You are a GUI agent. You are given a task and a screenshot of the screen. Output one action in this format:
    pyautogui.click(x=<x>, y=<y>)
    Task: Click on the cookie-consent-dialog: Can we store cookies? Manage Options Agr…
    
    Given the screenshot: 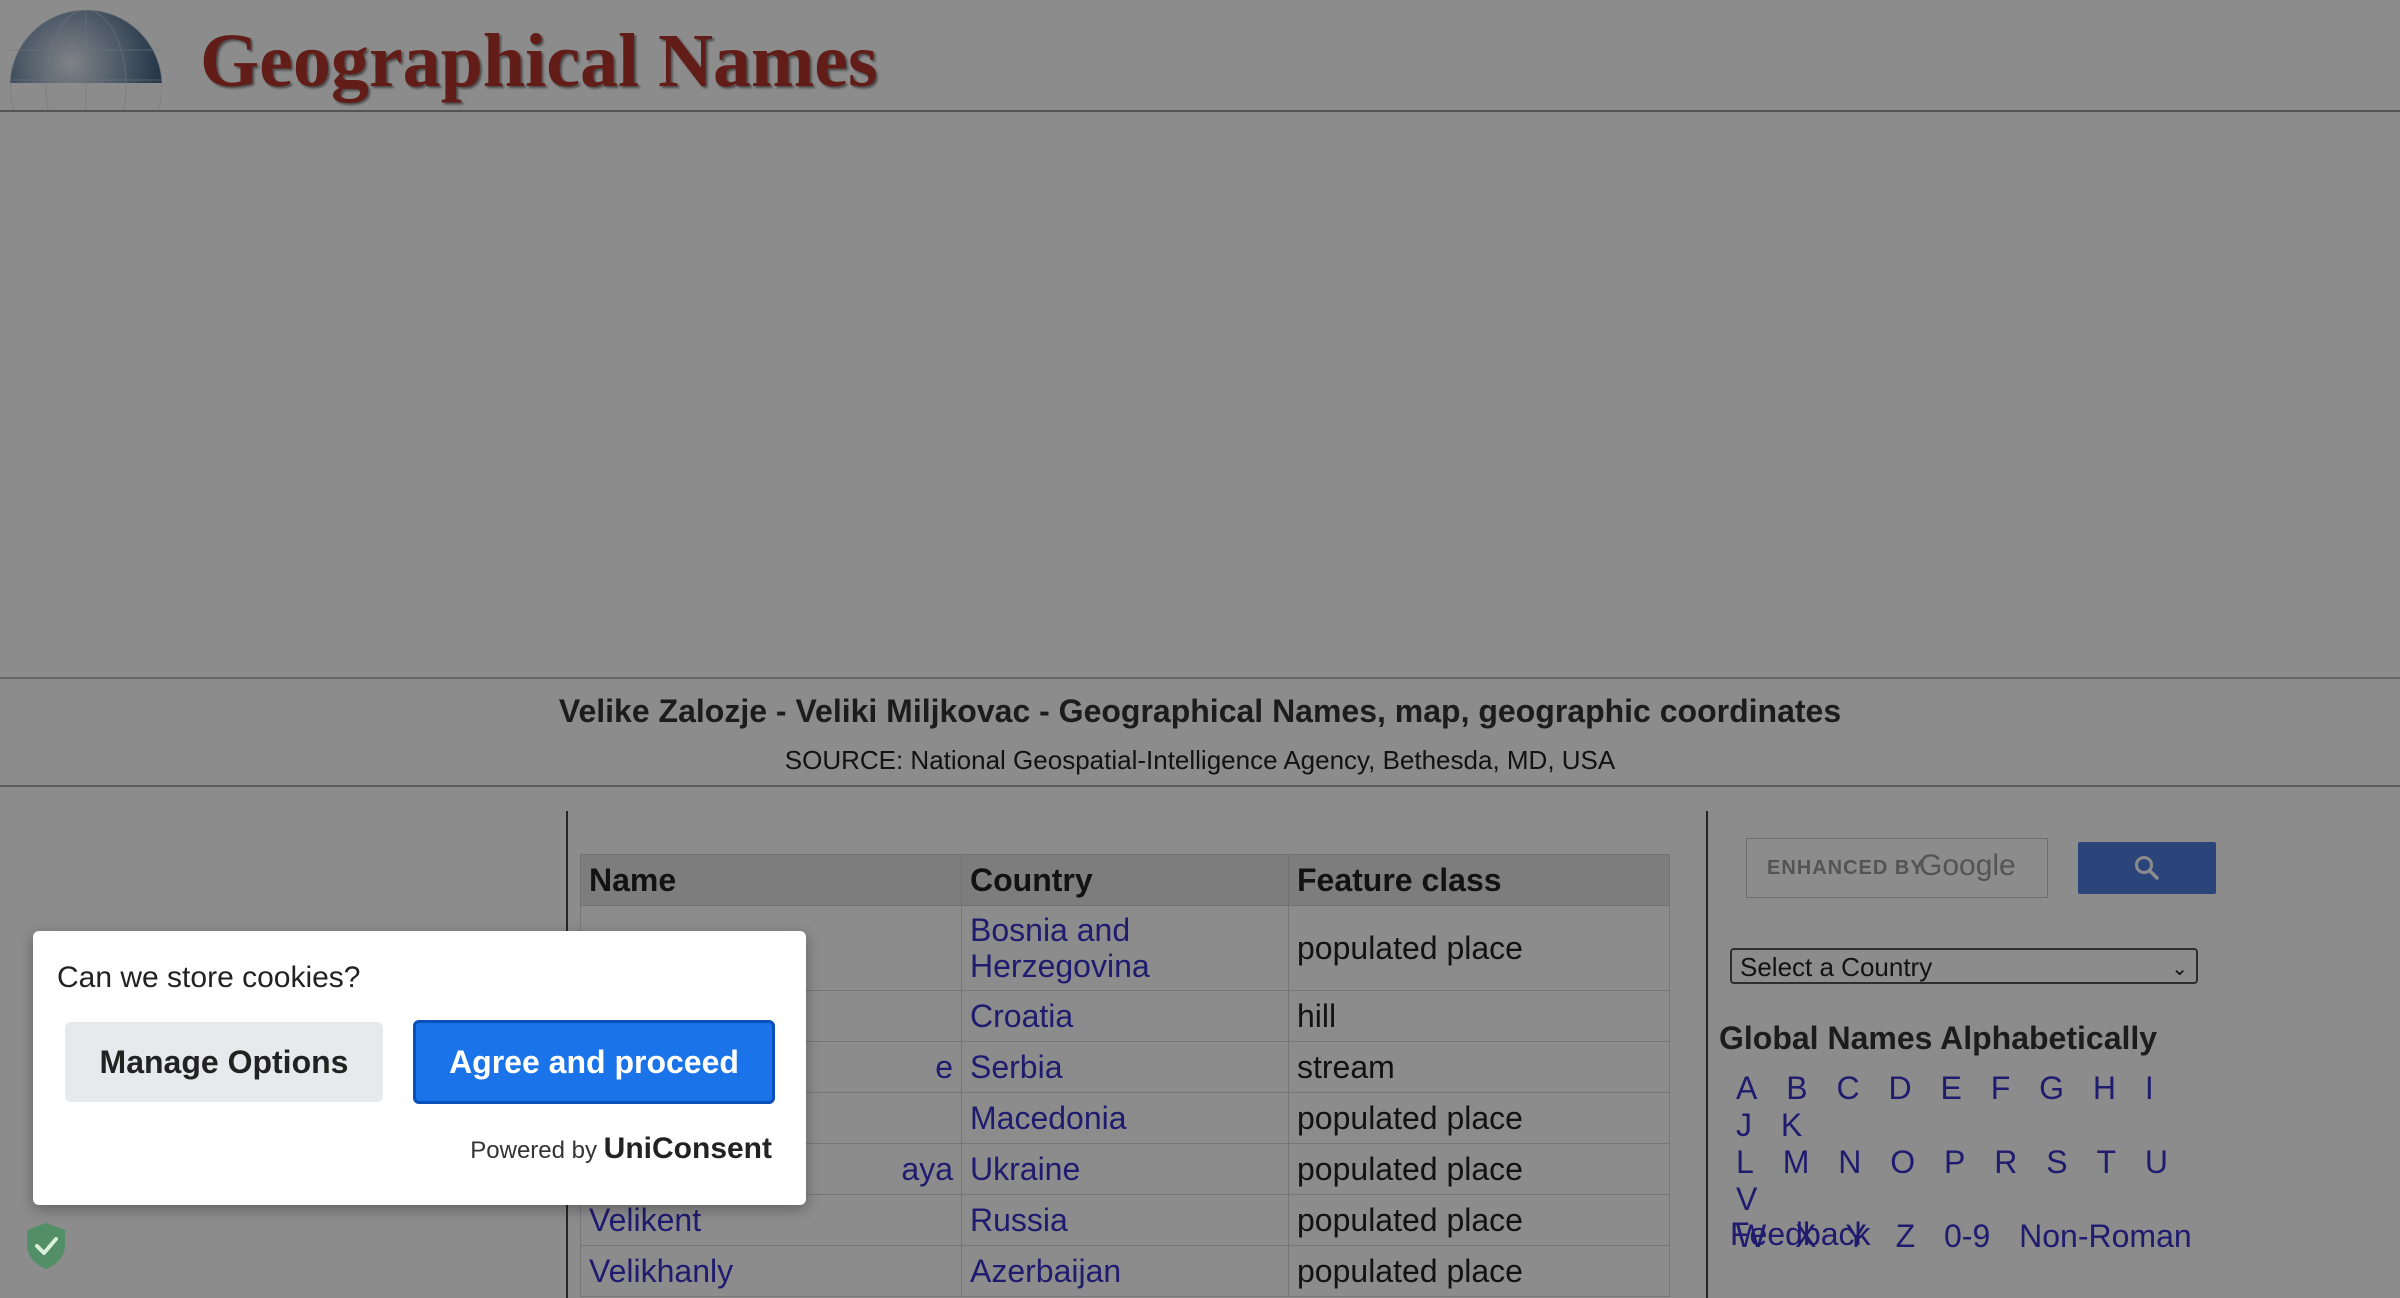 What is the action you would take?
    pyautogui.click(x=419, y=1068)
    